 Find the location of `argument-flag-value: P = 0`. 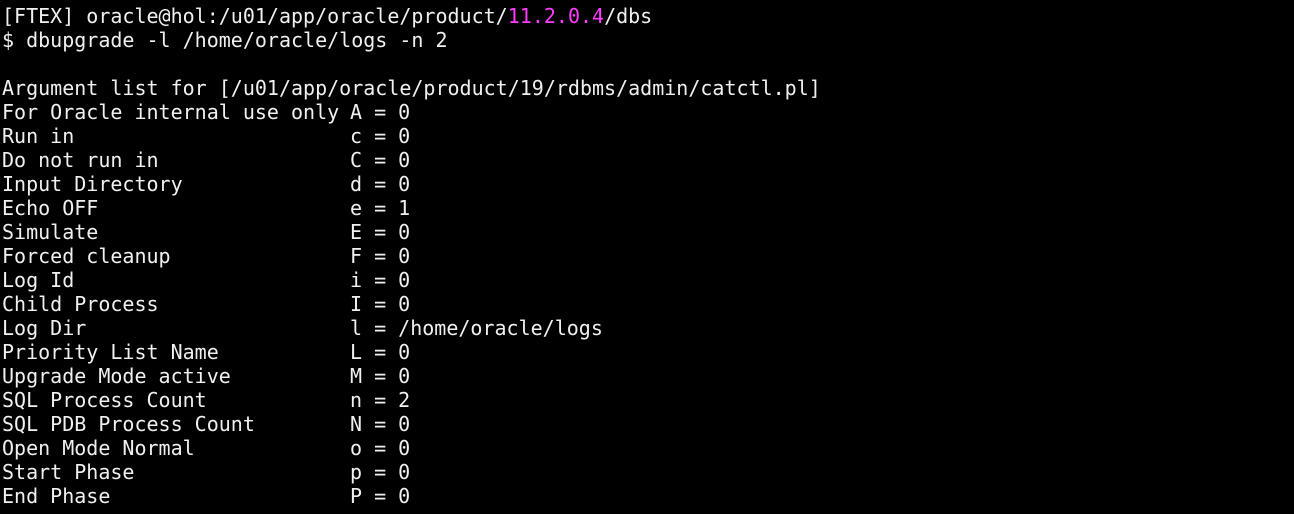

argument-flag-value: P = 0 is located at coordinates (380, 496).